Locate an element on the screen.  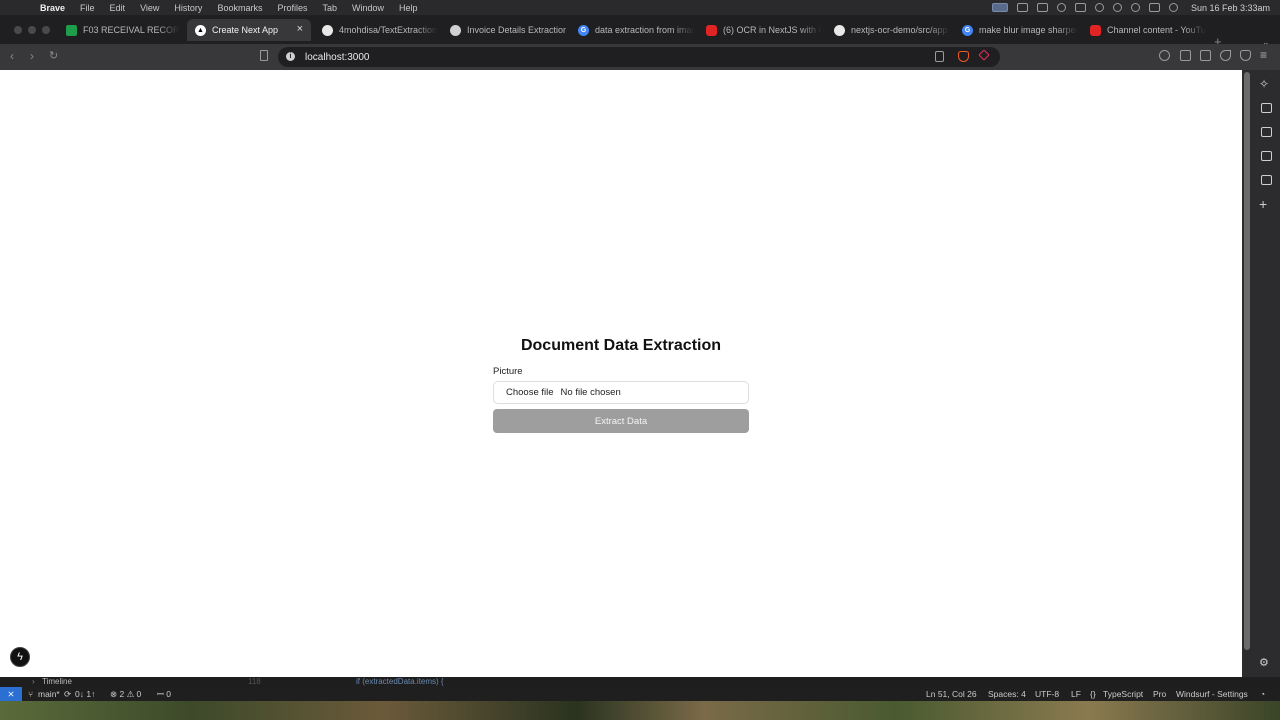
timeline-panel-label: Timeline is located at coordinates (57, 681).